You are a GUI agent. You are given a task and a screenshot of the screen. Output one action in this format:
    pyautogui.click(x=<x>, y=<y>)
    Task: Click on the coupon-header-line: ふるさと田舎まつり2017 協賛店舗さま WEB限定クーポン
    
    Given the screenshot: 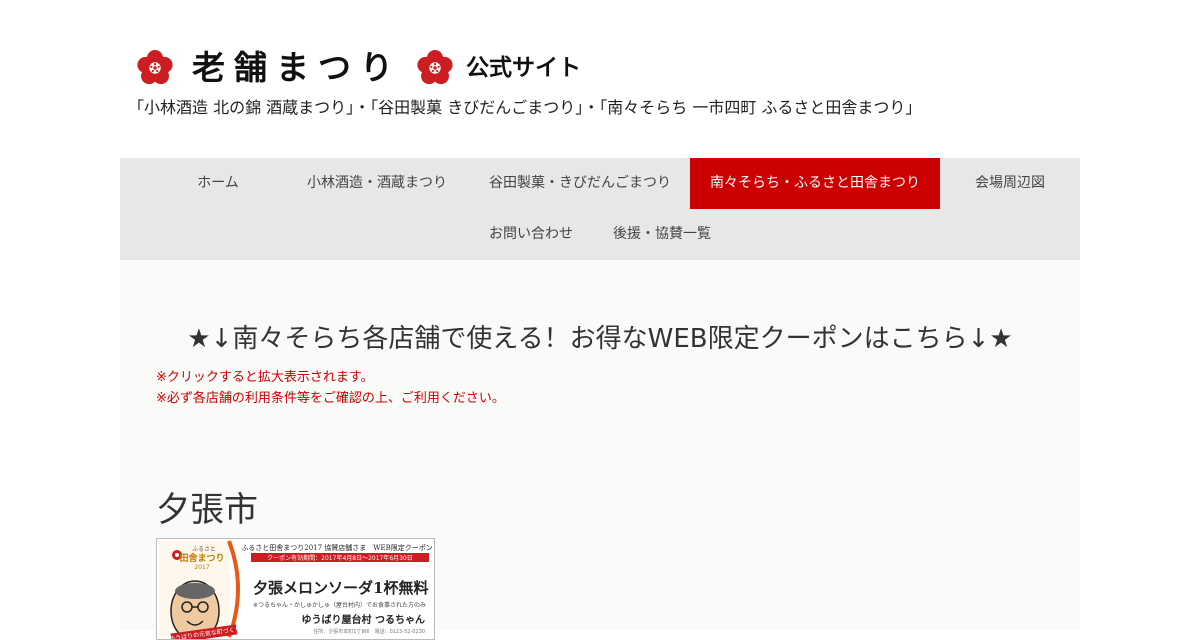 What is the action you would take?
    pyautogui.click(x=337, y=547)
    